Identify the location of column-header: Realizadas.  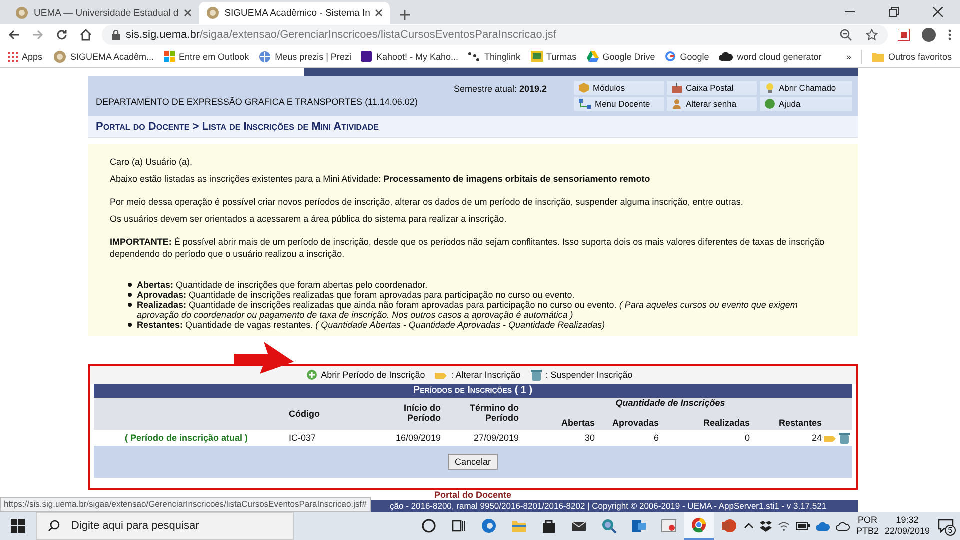
(726, 424).